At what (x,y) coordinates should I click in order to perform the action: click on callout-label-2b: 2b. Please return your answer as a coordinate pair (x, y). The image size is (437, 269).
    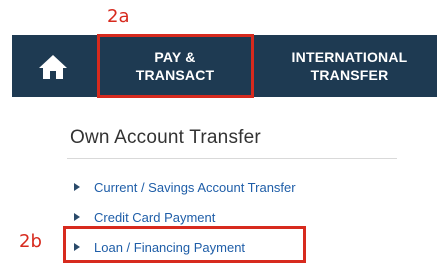
    Looking at the image, I should click on (30, 241).